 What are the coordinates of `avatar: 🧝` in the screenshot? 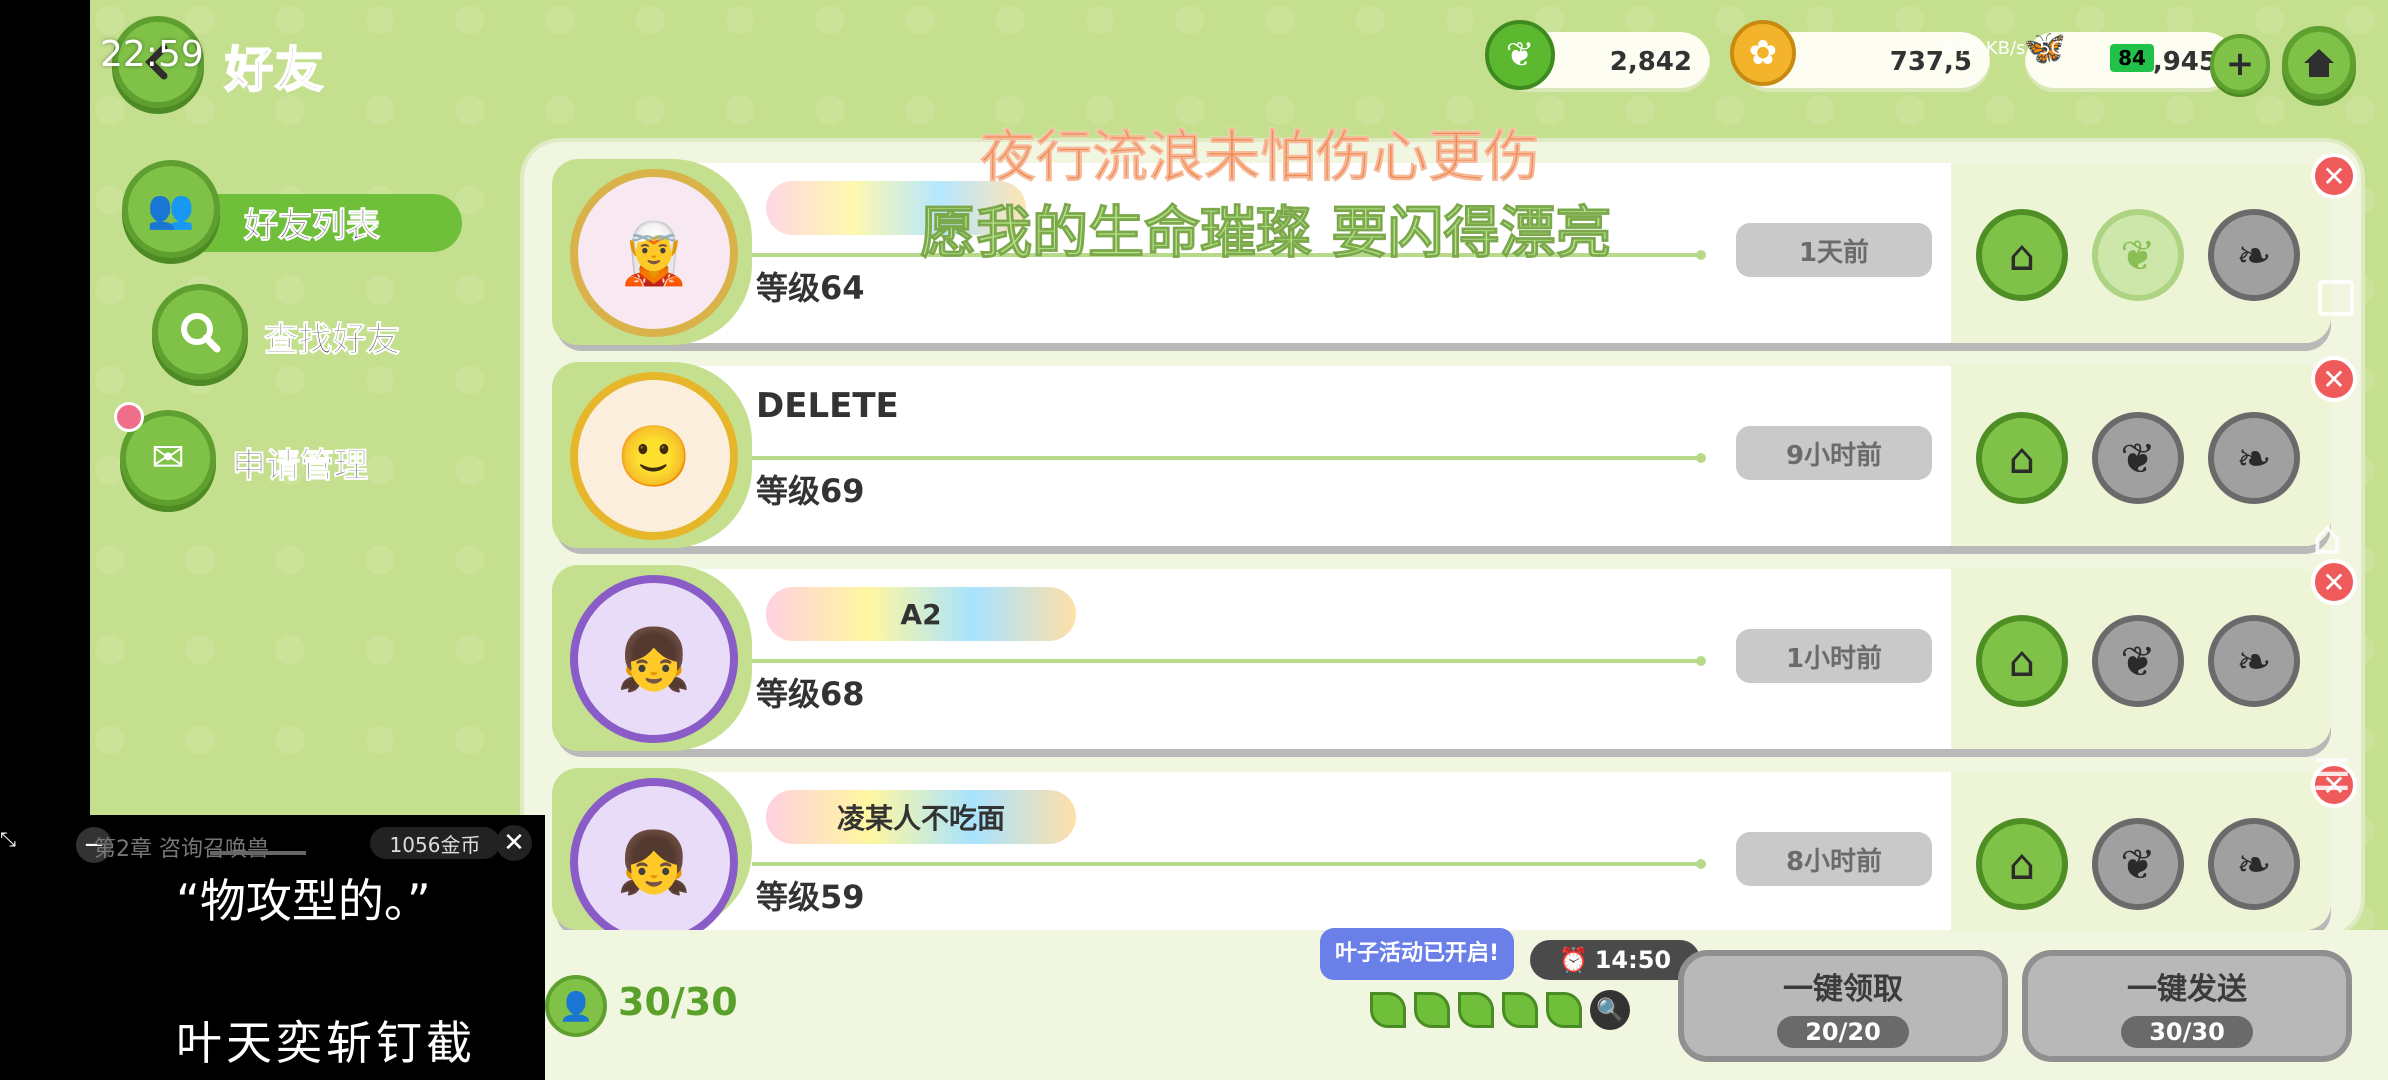 It's located at (654, 253).